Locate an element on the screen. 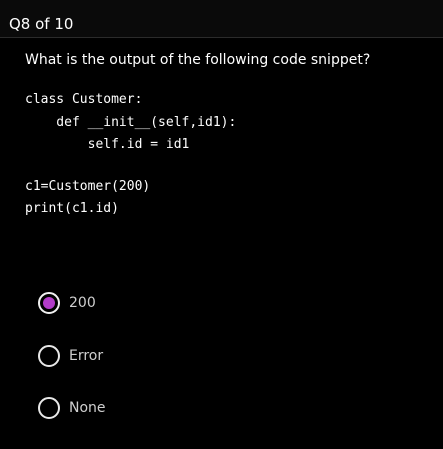  code-line: class Customer: is located at coordinates (84, 99).